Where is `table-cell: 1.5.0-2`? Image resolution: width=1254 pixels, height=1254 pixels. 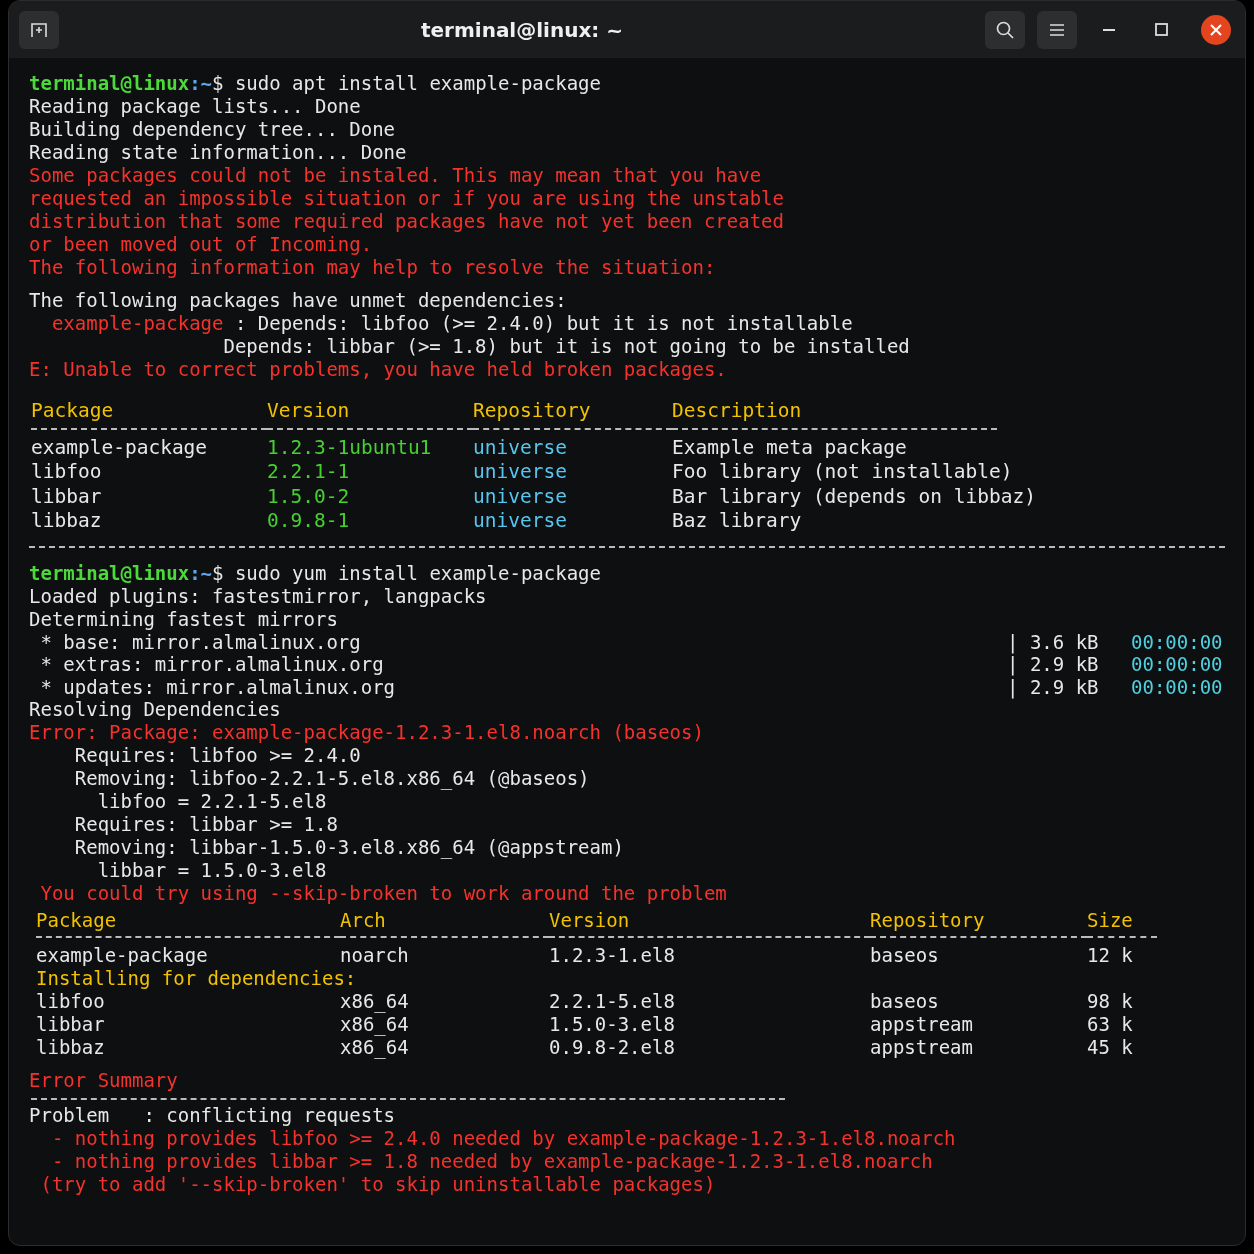 table-cell: 1.5.0-2 is located at coordinates (308, 496).